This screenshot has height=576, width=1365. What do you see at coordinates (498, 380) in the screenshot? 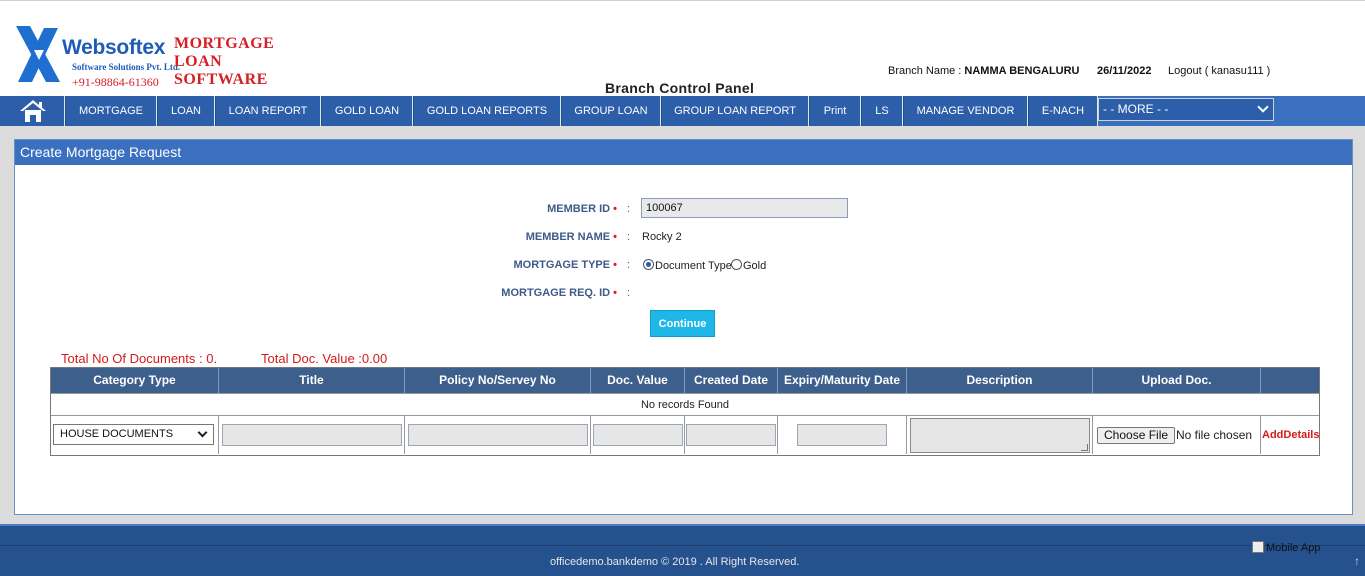
I see `column-header: Policy No/Servey No` at bounding box center [498, 380].